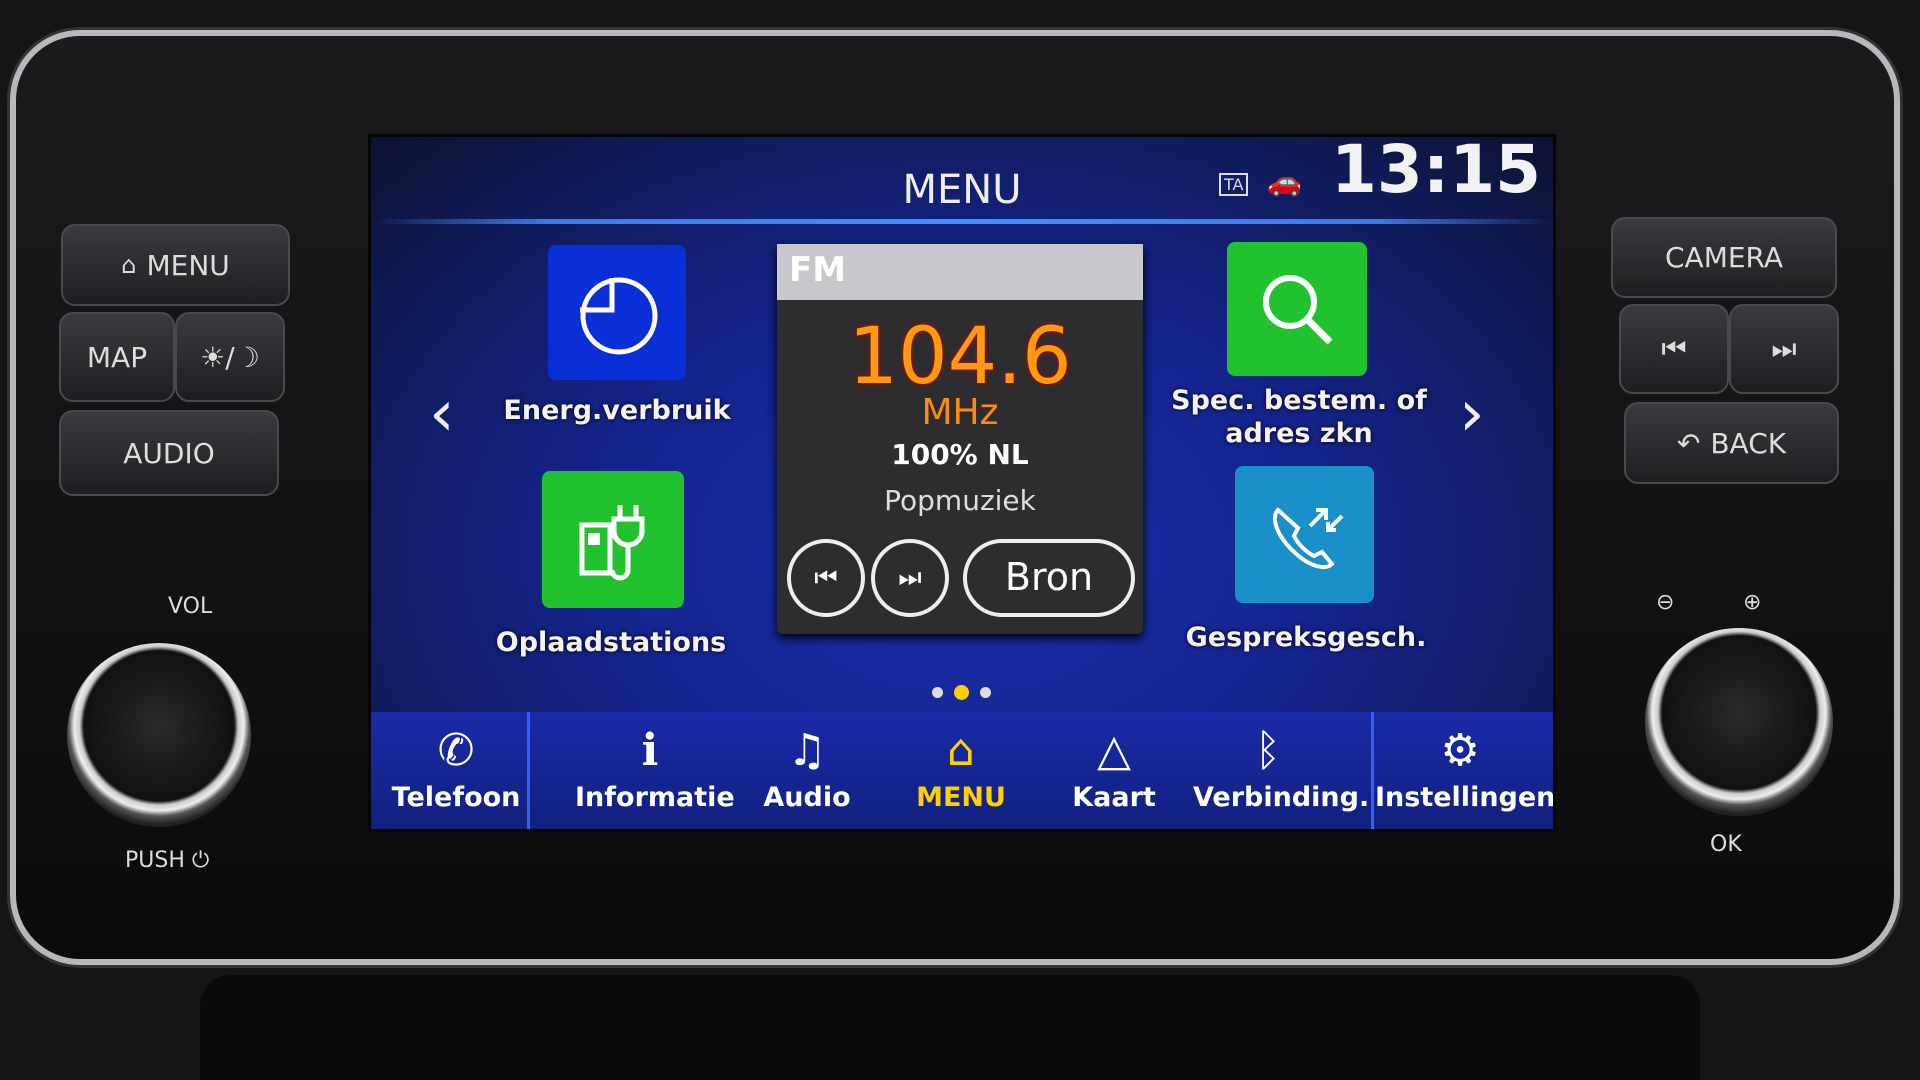 The image size is (1920, 1080). Describe the element at coordinates (1739, 722) in the screenshot. I see `tune-knob` at that location.